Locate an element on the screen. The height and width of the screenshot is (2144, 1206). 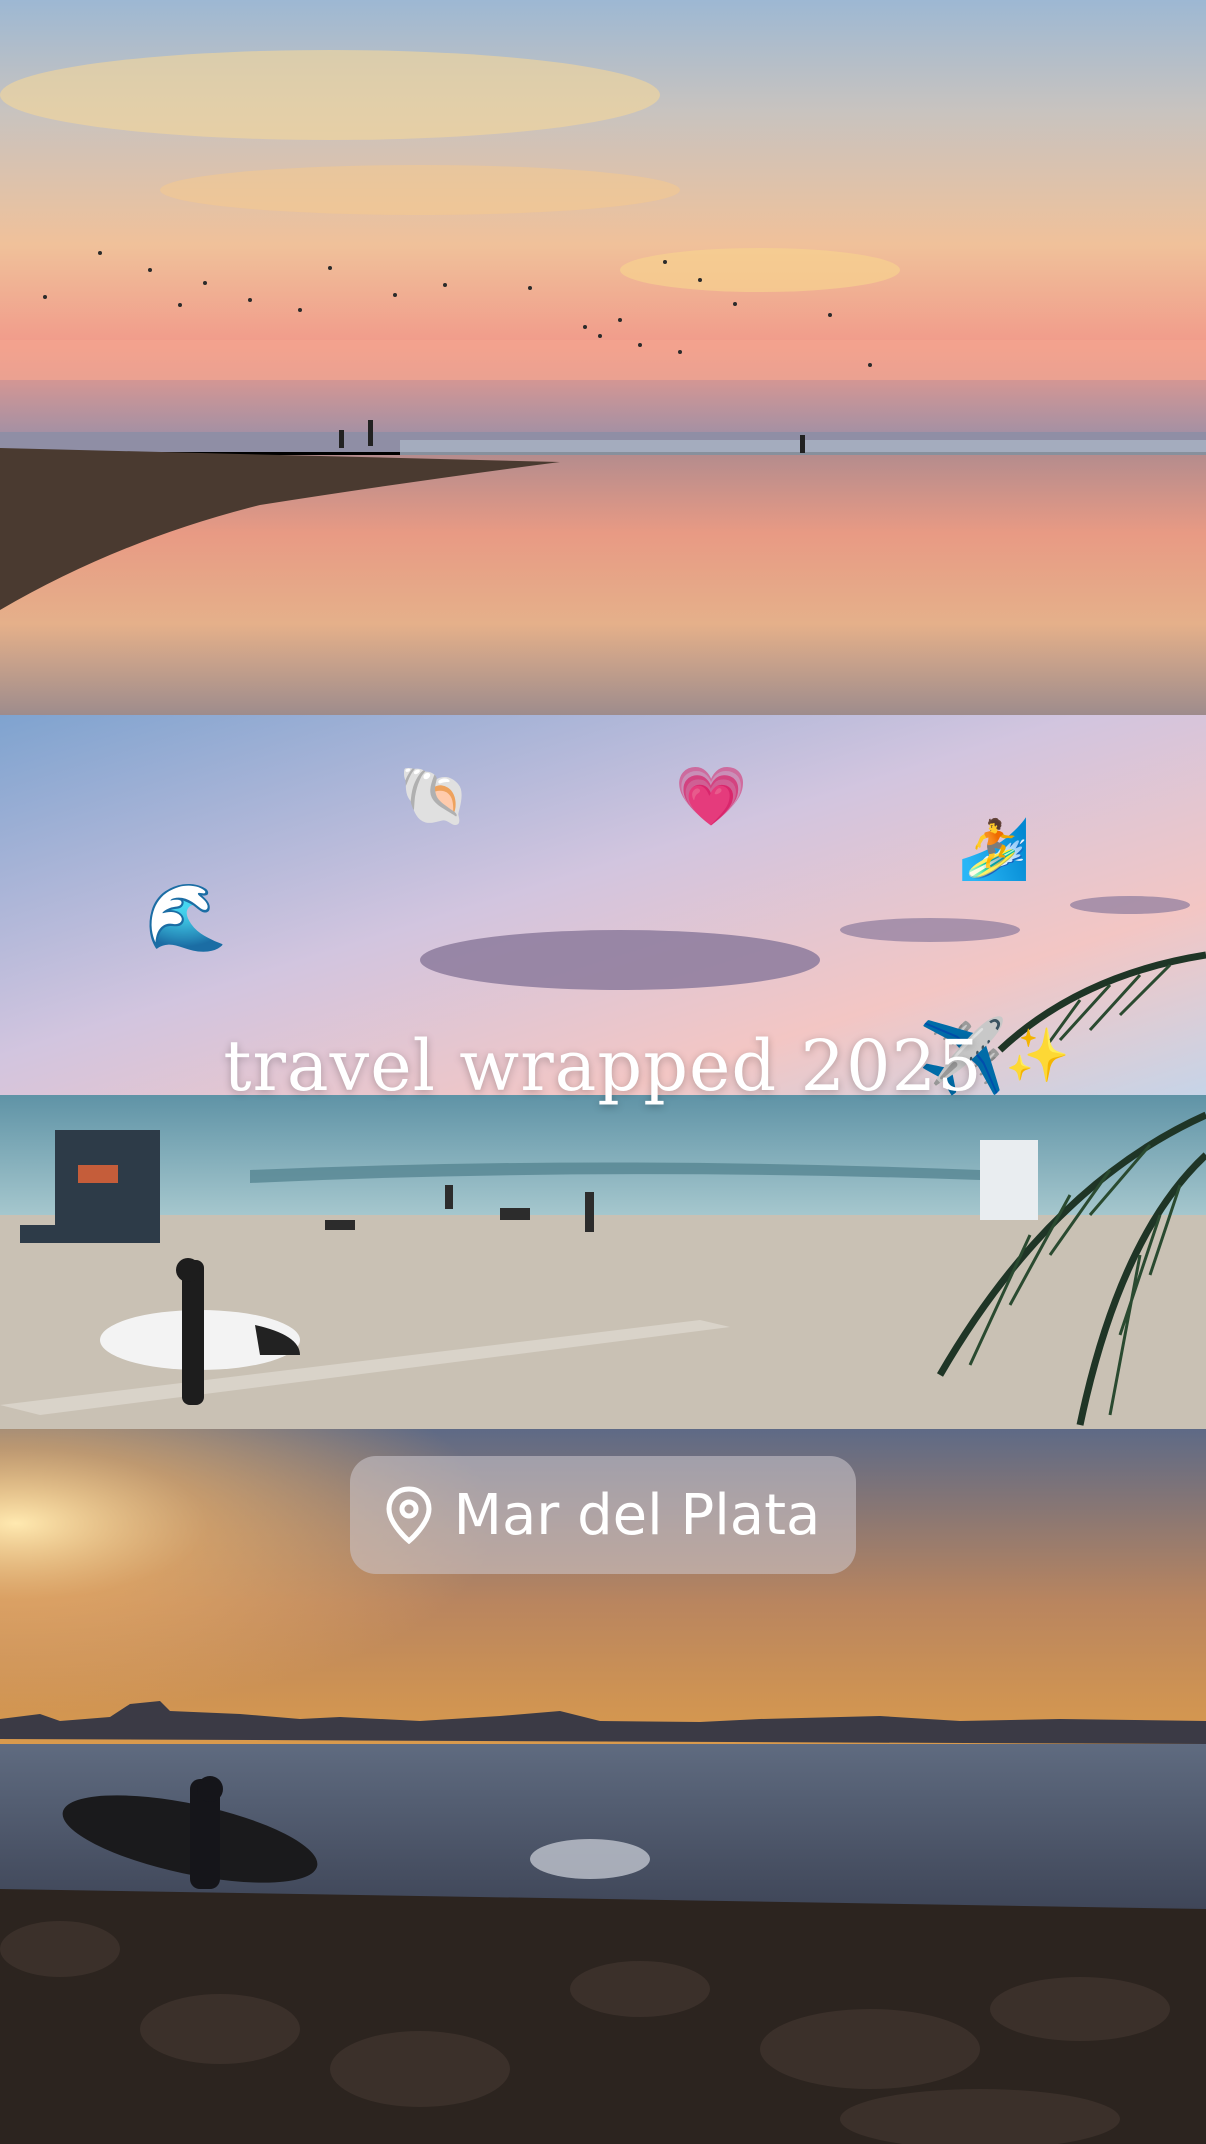
pink-heart-icon: 💗 is located at coordinates (711, 796).